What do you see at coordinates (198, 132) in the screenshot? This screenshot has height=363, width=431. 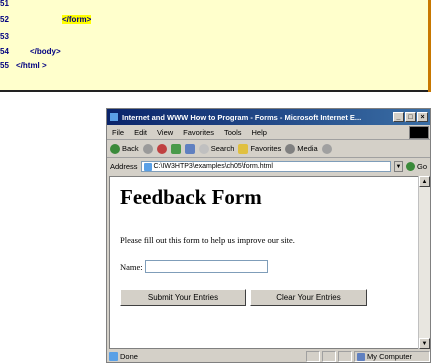 I see `menu-favorites: Favorites` at bounding box center [198, 132].